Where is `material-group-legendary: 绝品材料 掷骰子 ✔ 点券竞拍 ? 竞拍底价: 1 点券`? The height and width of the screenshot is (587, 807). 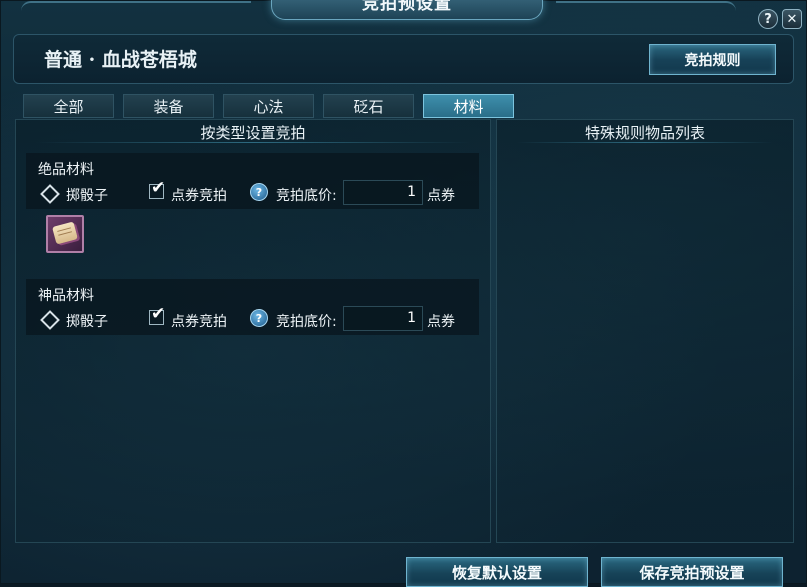 material-group-legendary: 绝品材料 掷骰子 ✔ 点券竞拍 ? 竞拍底价: 1 点券 is located at coordinates (252, 181).